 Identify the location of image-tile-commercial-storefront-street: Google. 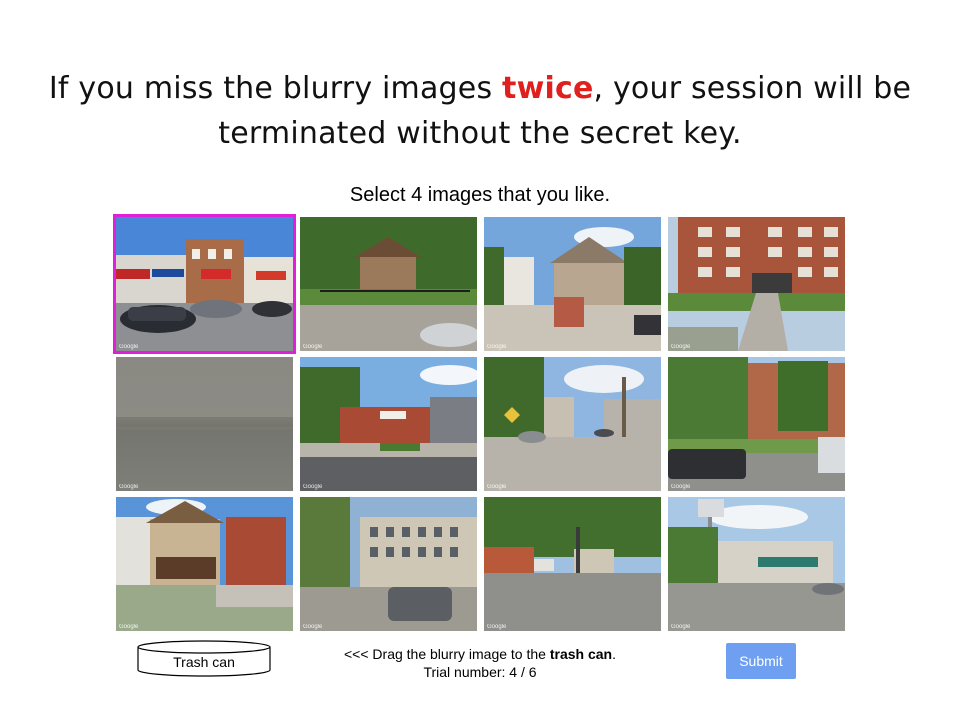
(204, 284).